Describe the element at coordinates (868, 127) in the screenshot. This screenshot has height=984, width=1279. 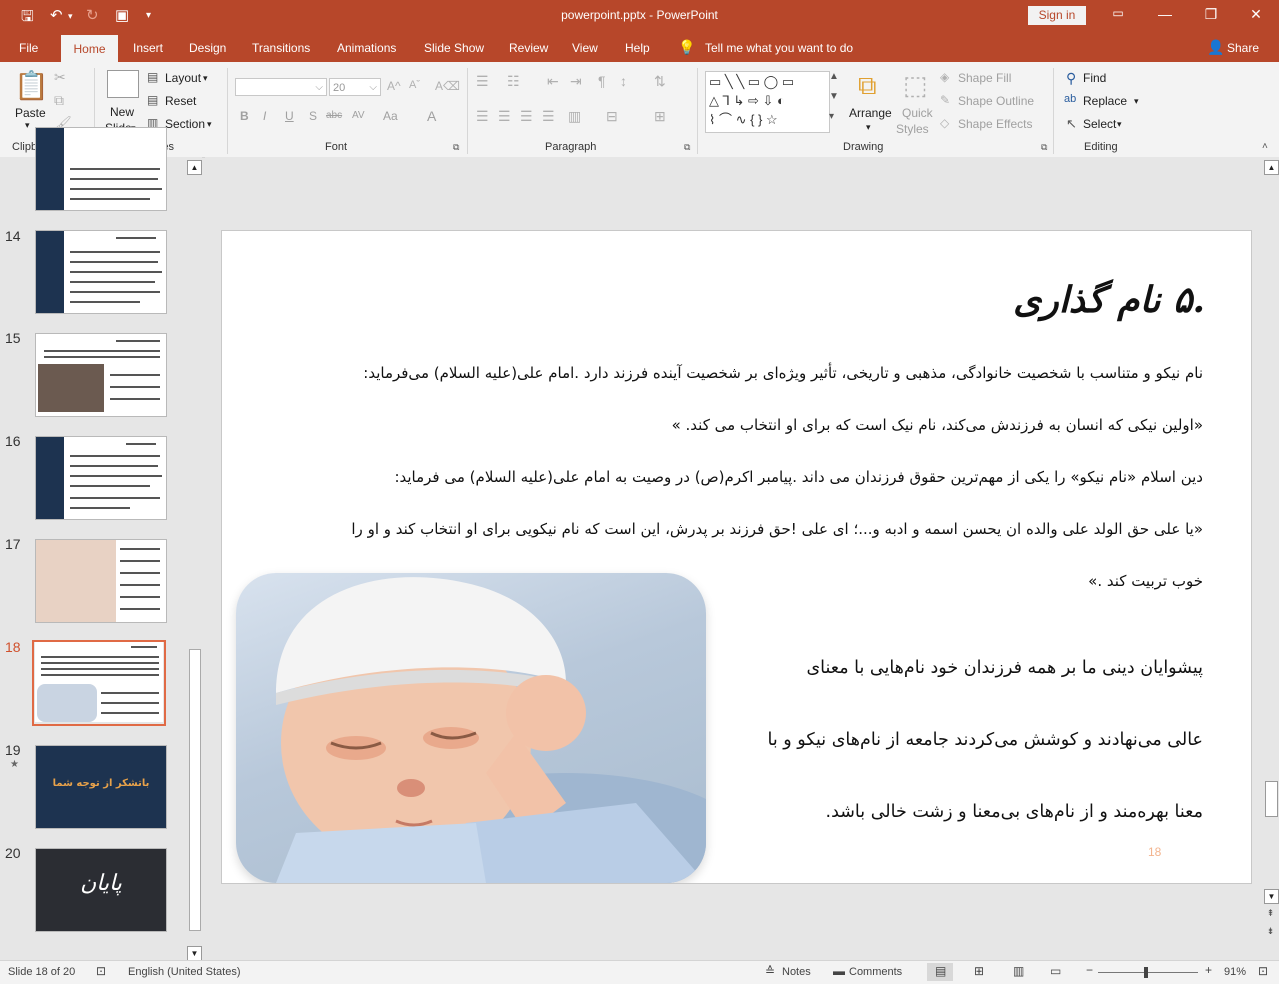
I see `arrange-dropdown-icon: ▾` at that location.